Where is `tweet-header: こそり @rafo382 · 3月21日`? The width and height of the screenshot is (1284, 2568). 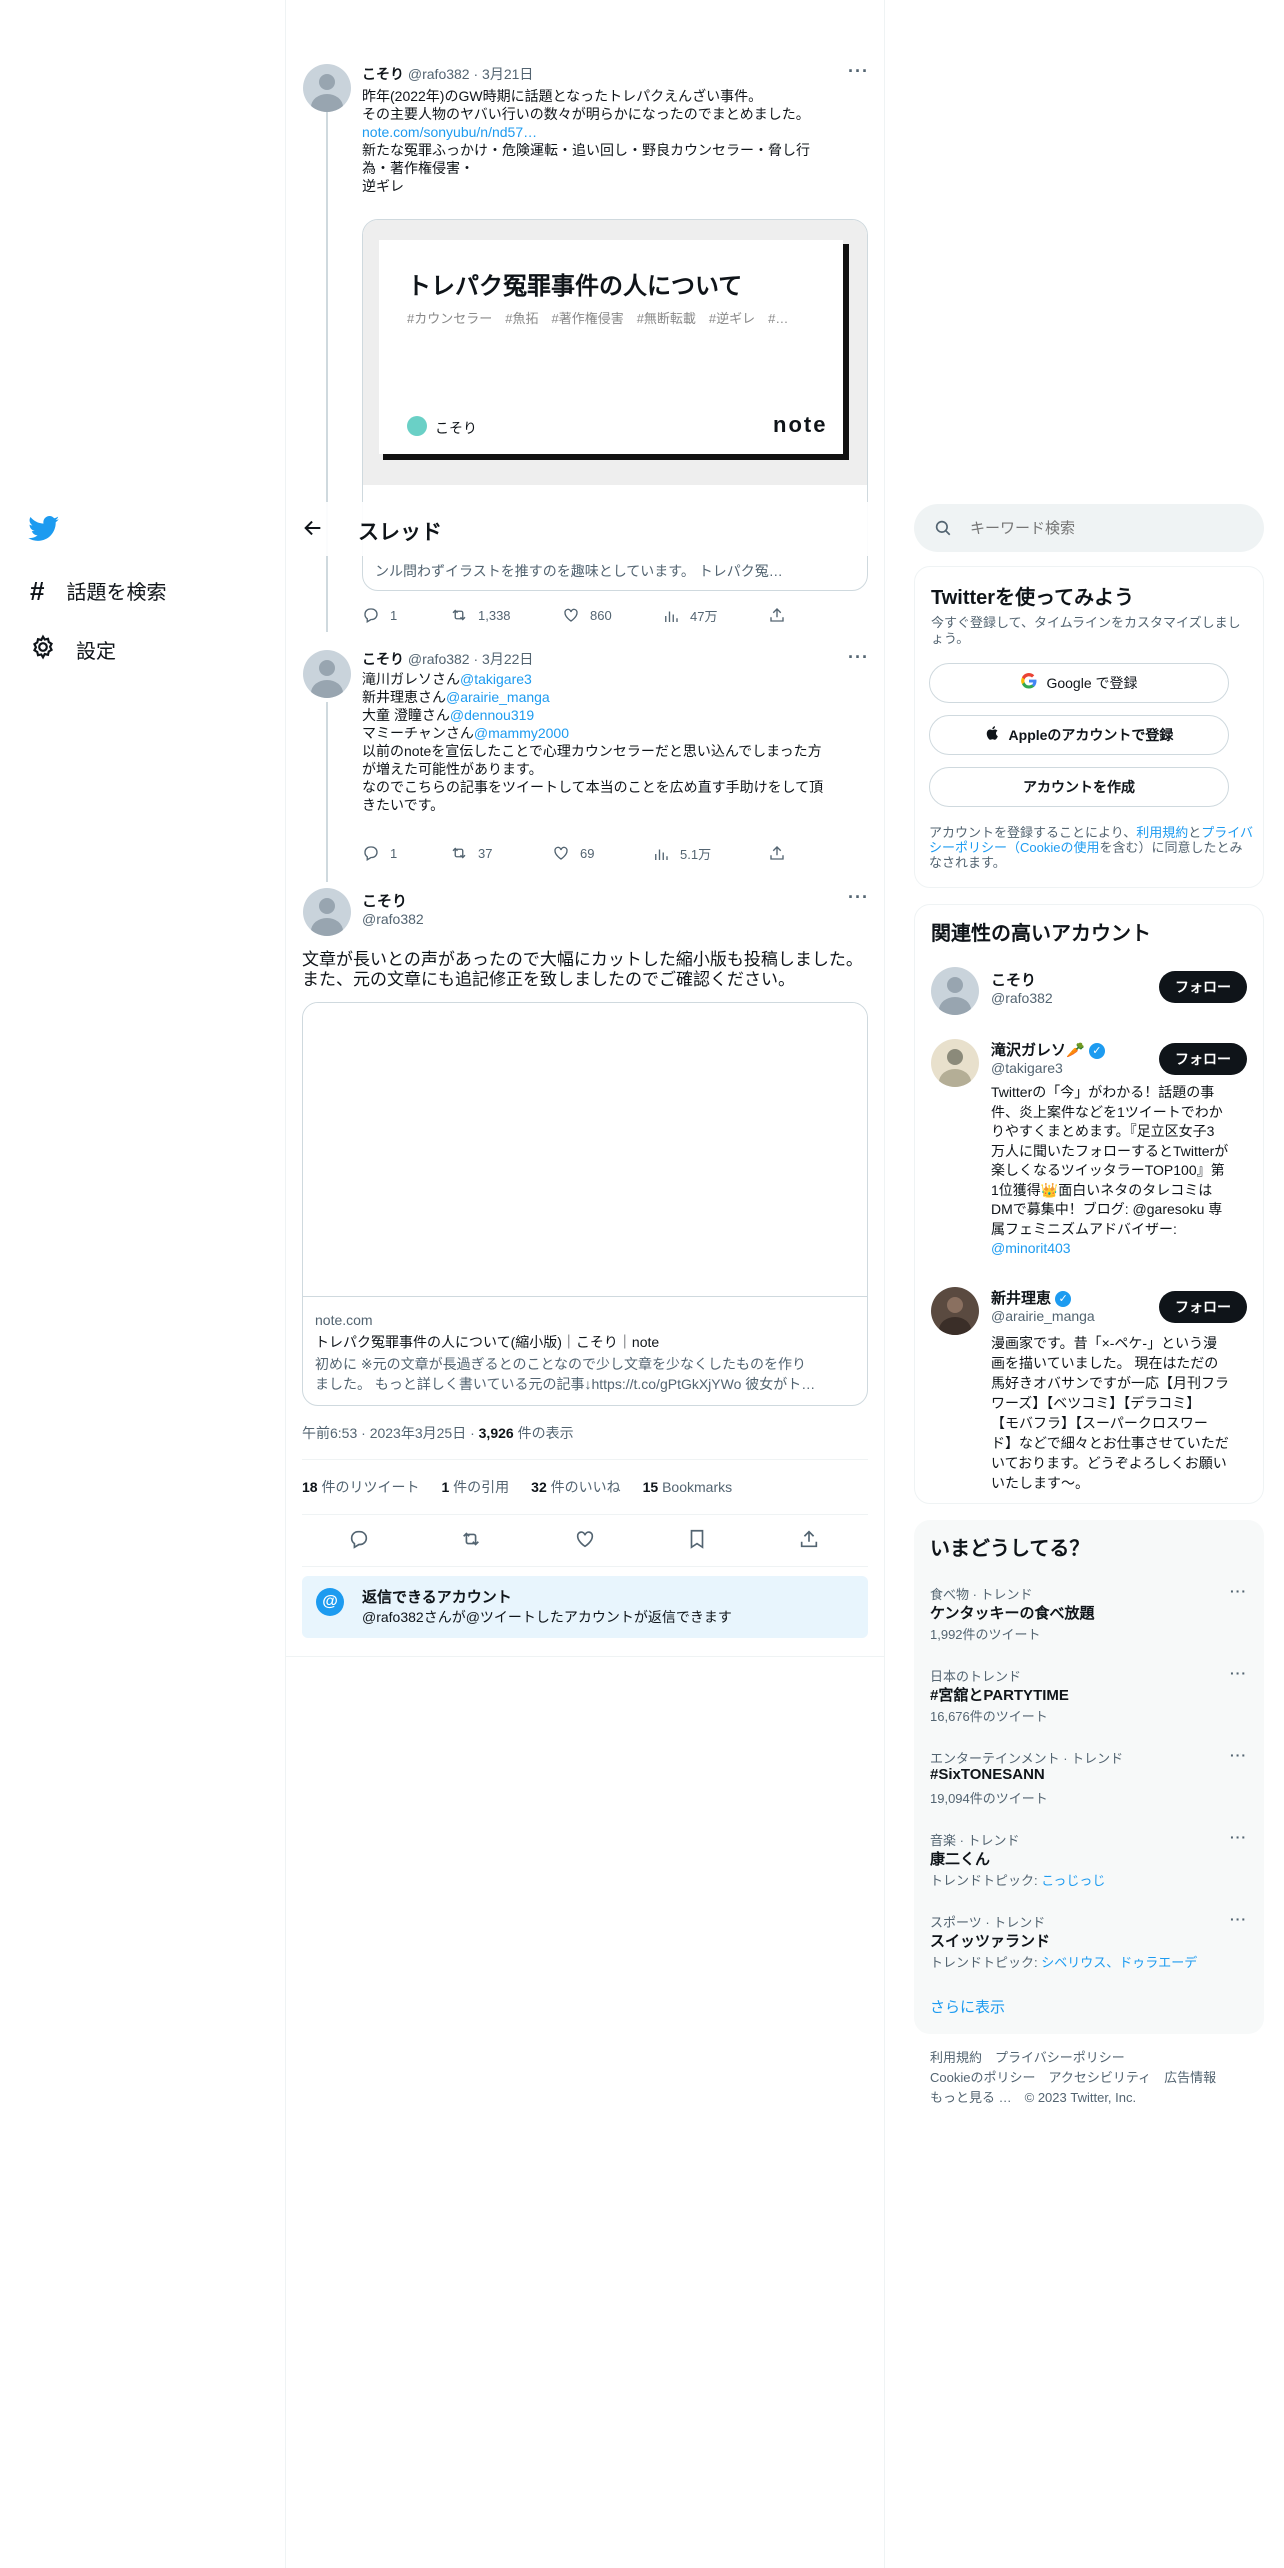 tweet-header: こそり @rafo382 · 3月21日 is located at coordinates (447, 74).